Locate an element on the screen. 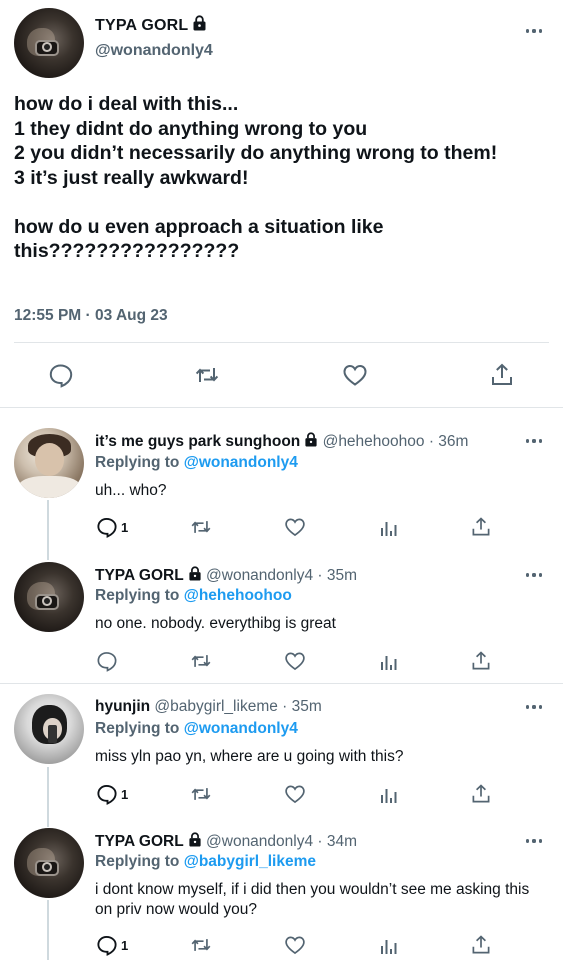 The image size is (563, 960). reply-text: no one. nobody. everythibg is great is located at coordinates (215, 623).